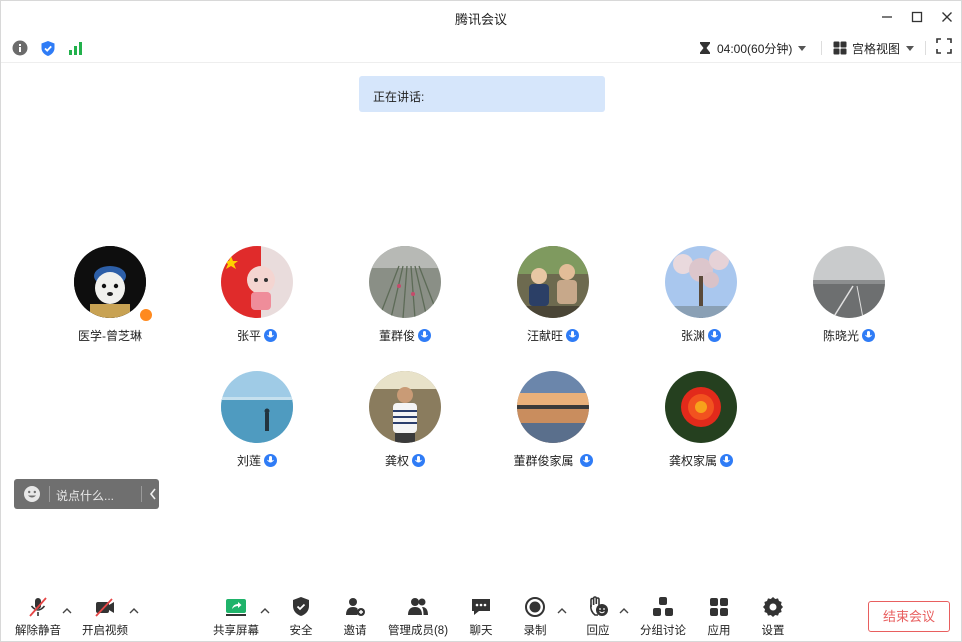  What do you see at coordinates (909, 616) in the screenshot?
I see `end-meeting-button: 结束会议` at bounding box center [909, 616].